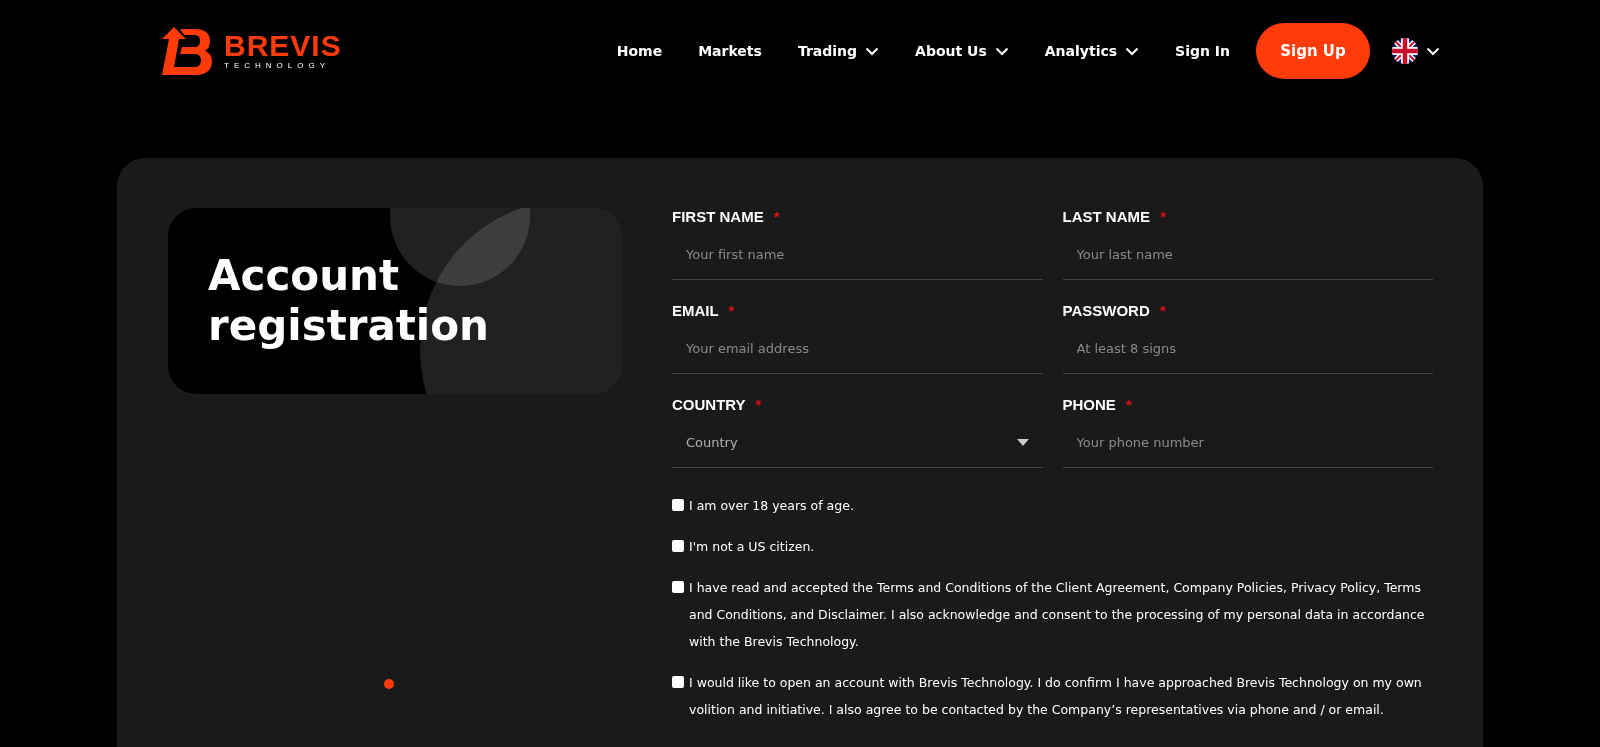 The height and width of the screenshot is (747, 1600). Describe the element at coordinates (1247, 443) in the screenshot. I see `input-field: Your phone number` at that location.